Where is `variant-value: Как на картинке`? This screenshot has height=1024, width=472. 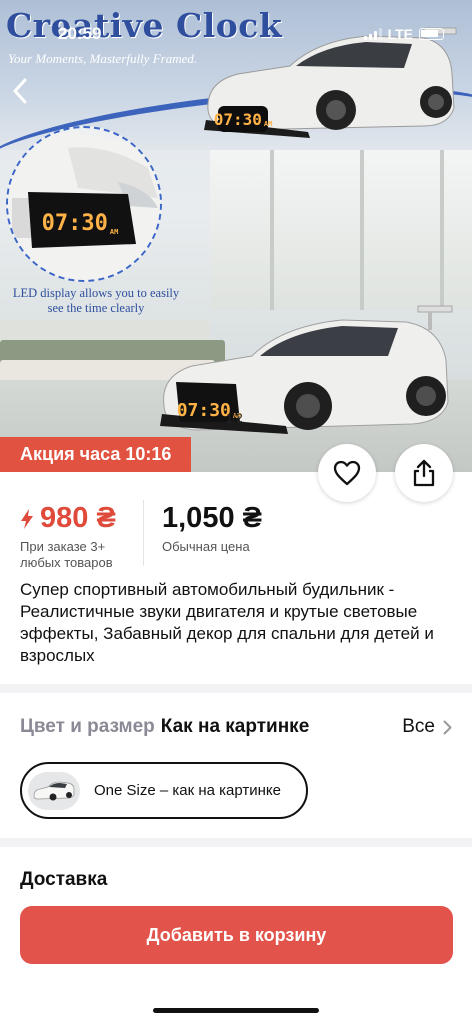 variant-value: Как на картинке is located at coordinates (235, 726).